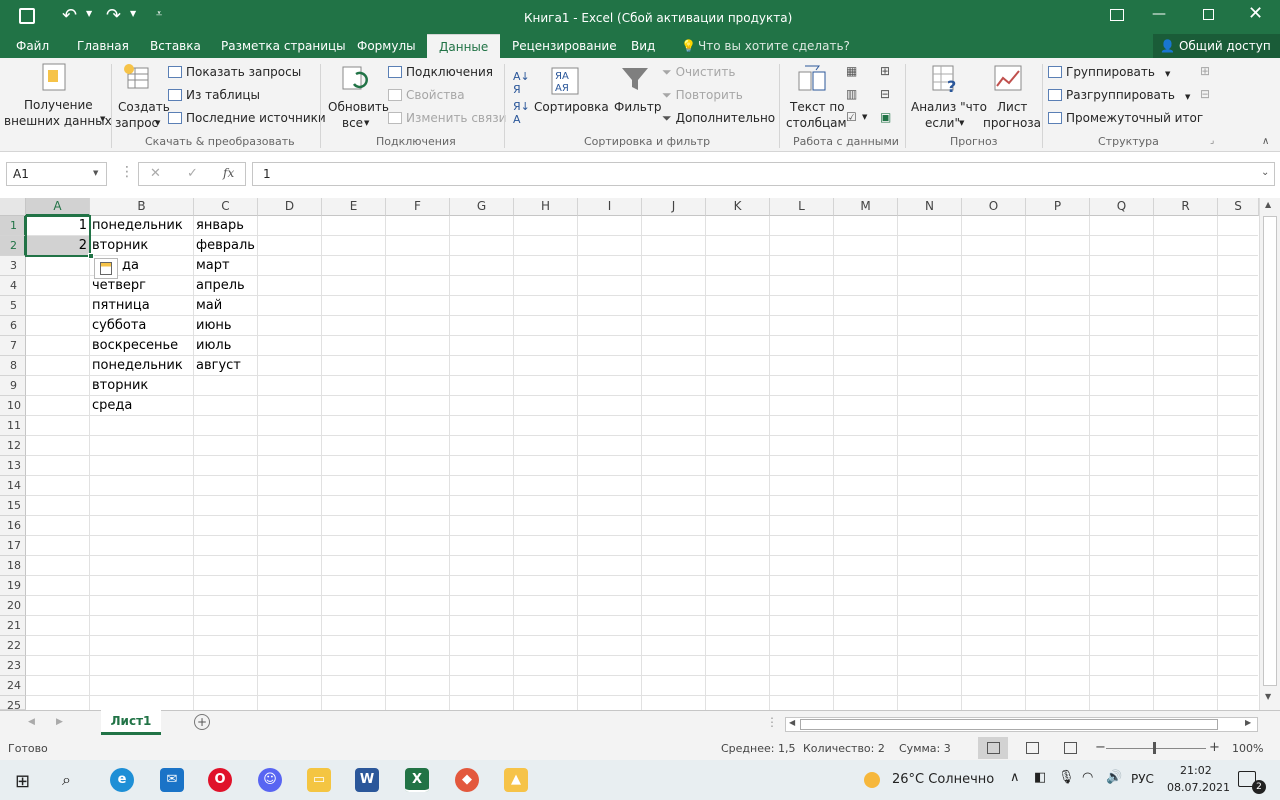 This screenshot has width=1280, height=800. I want to click on dialog-launcher-icon: ⌟, so click(1212, 141).